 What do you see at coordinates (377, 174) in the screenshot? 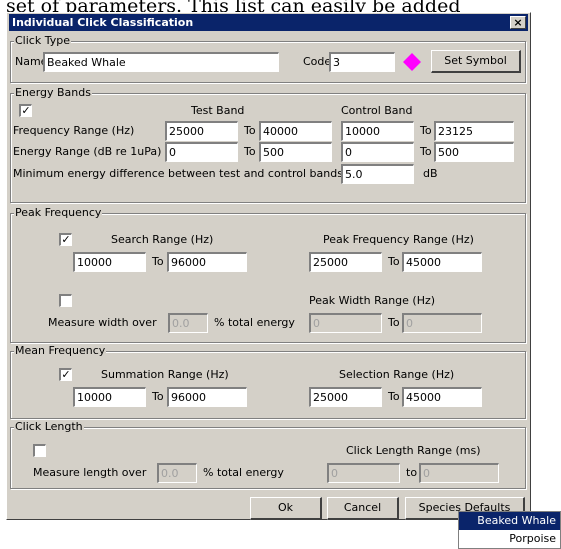
I see `min-diff-field: 5.0` at bounding box center [377, 174].